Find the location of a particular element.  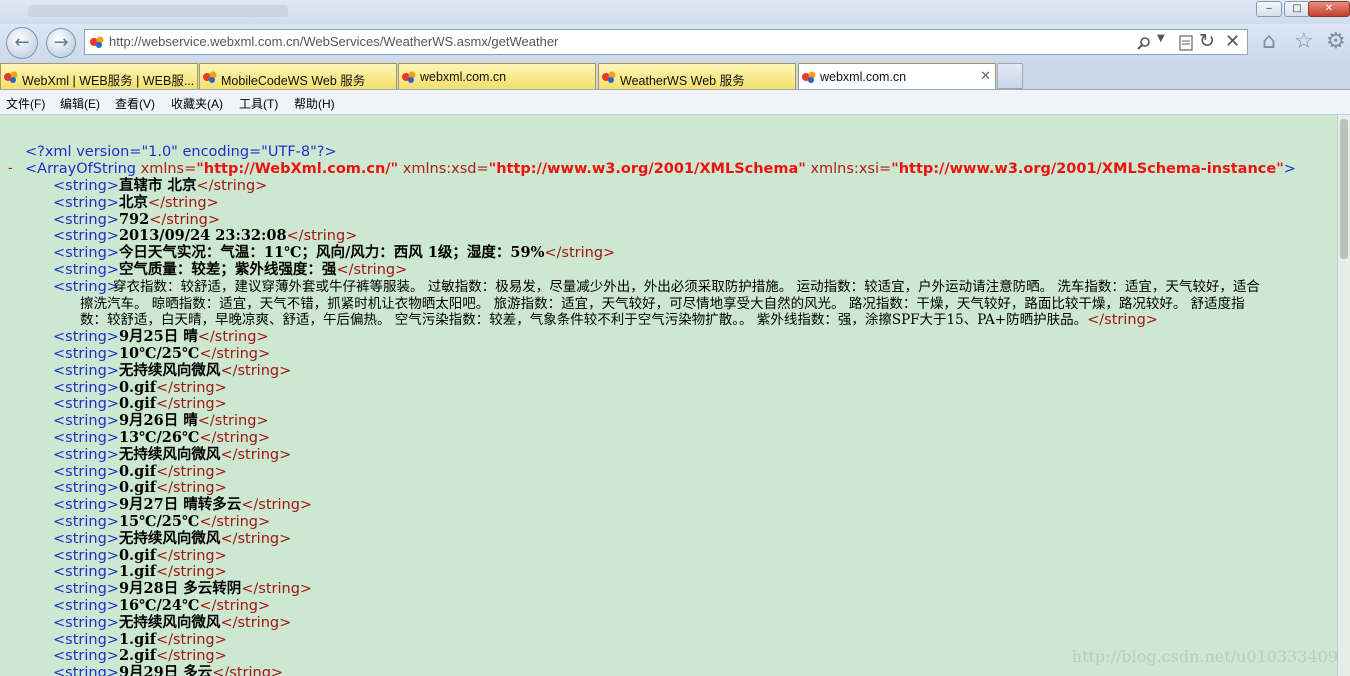

string-element: <string>空气质量：较差；紫外线强度：强</string> is located at coordinates (230, 269).